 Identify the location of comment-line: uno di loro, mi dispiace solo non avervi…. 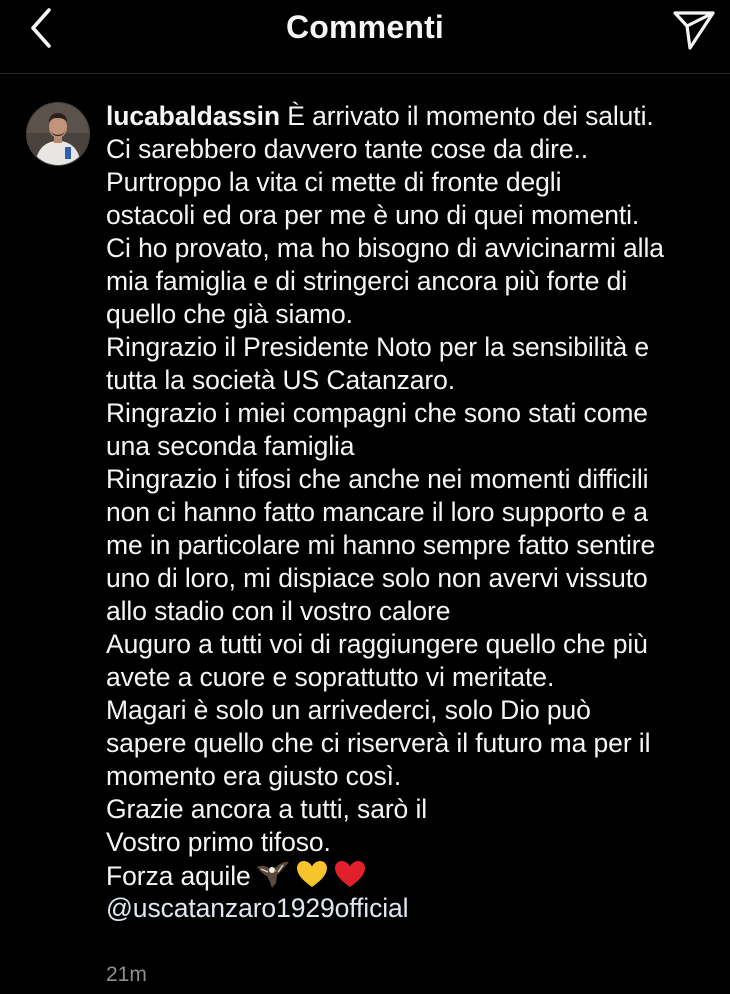
(377, 578).